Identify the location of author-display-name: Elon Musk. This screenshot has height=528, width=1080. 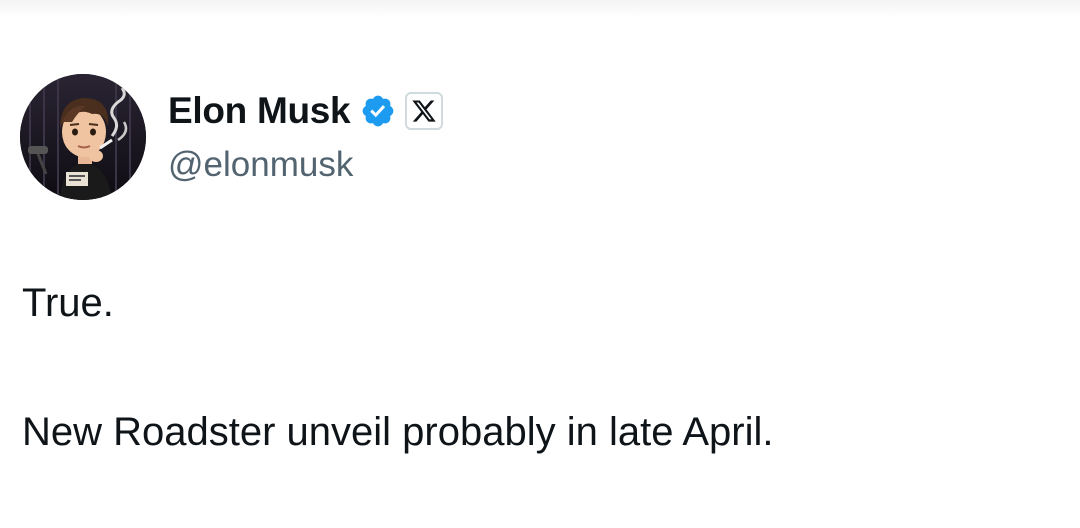
(259, 111).